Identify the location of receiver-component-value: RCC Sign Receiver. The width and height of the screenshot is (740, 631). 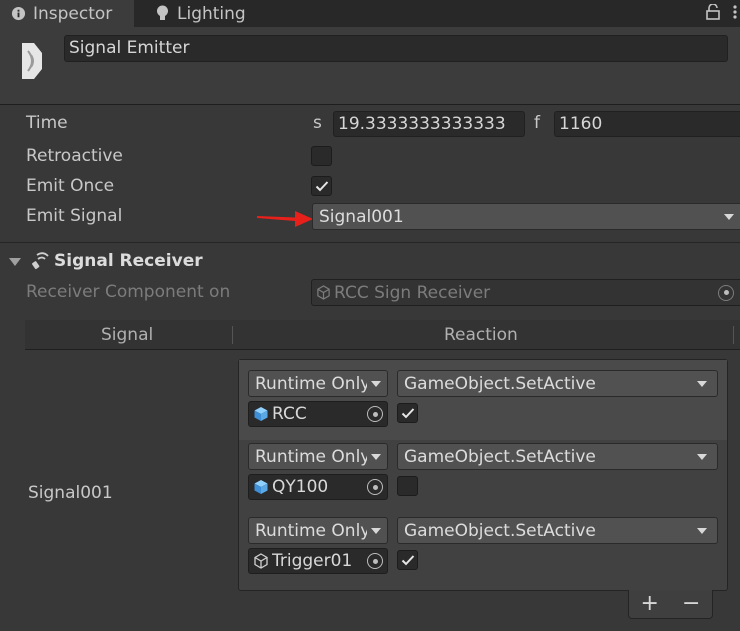
(412, 292).